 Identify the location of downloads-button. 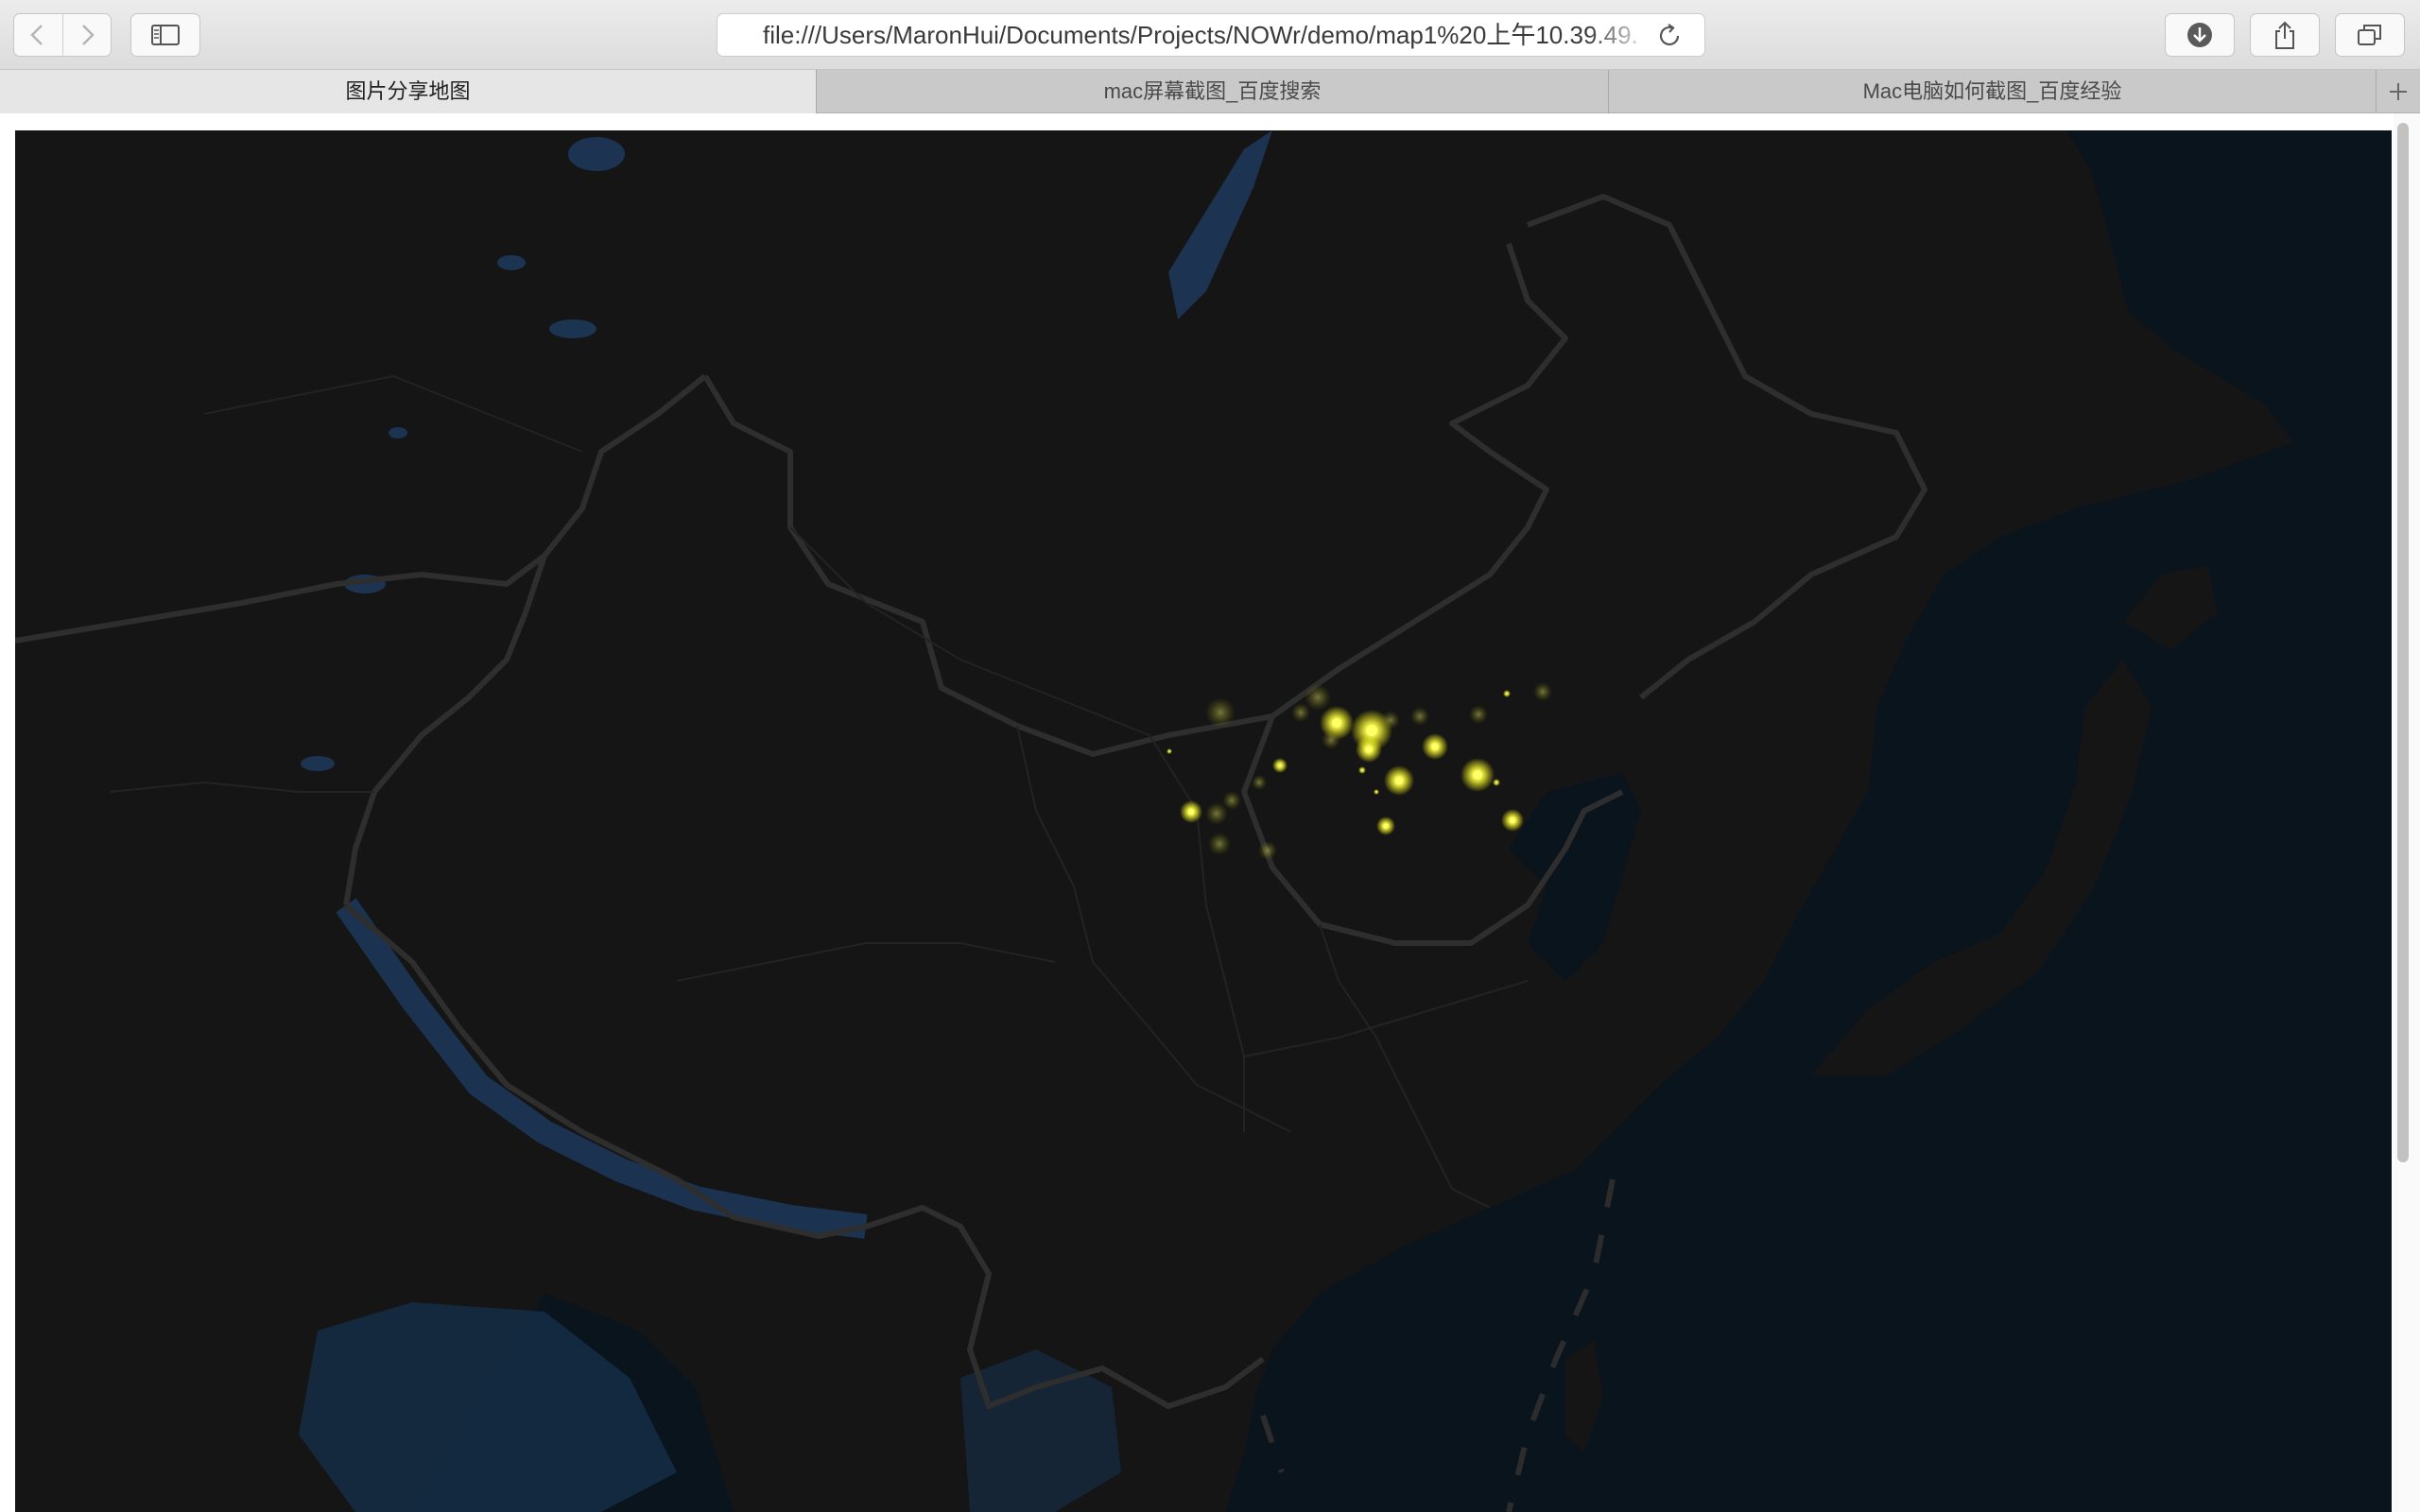
(2200, 35).